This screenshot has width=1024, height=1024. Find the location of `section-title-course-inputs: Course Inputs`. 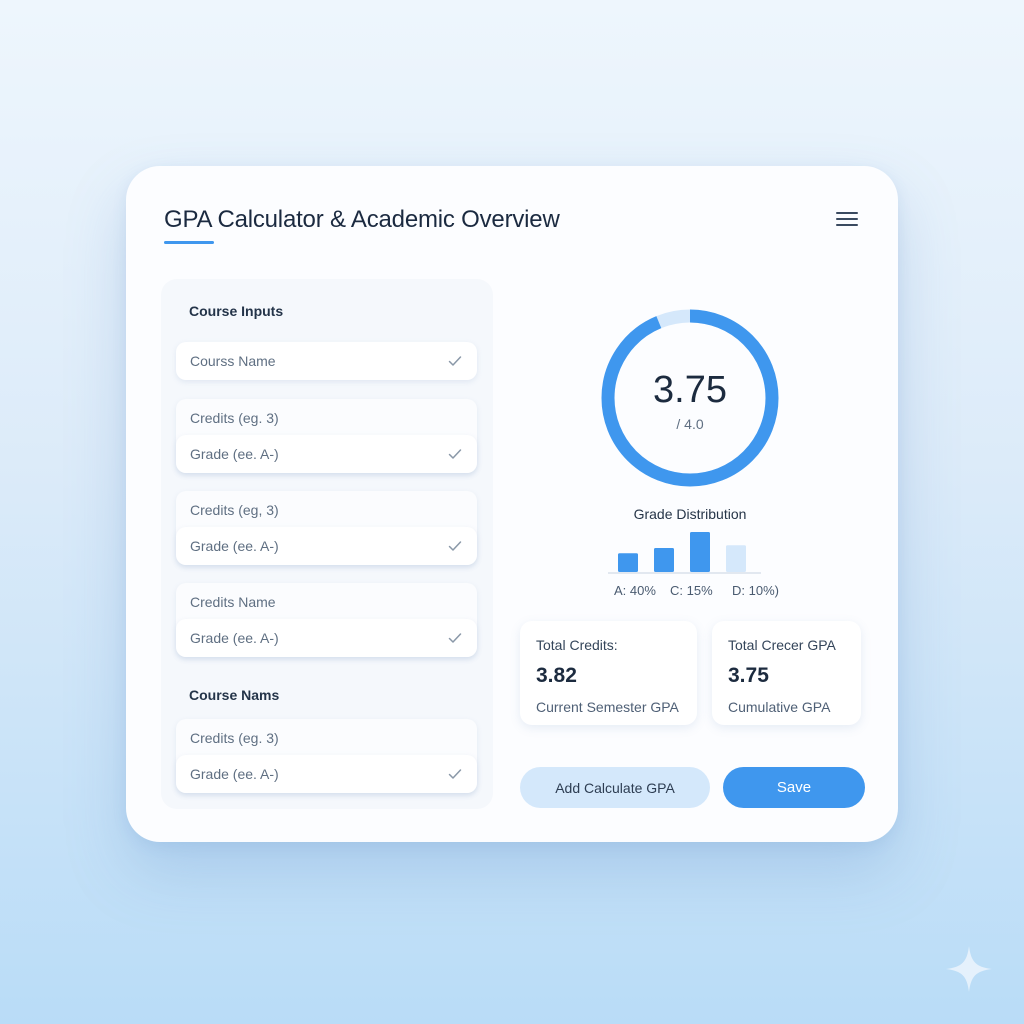

section-title-course-inputs: Course Inputs is located at coordinates (236, 311).